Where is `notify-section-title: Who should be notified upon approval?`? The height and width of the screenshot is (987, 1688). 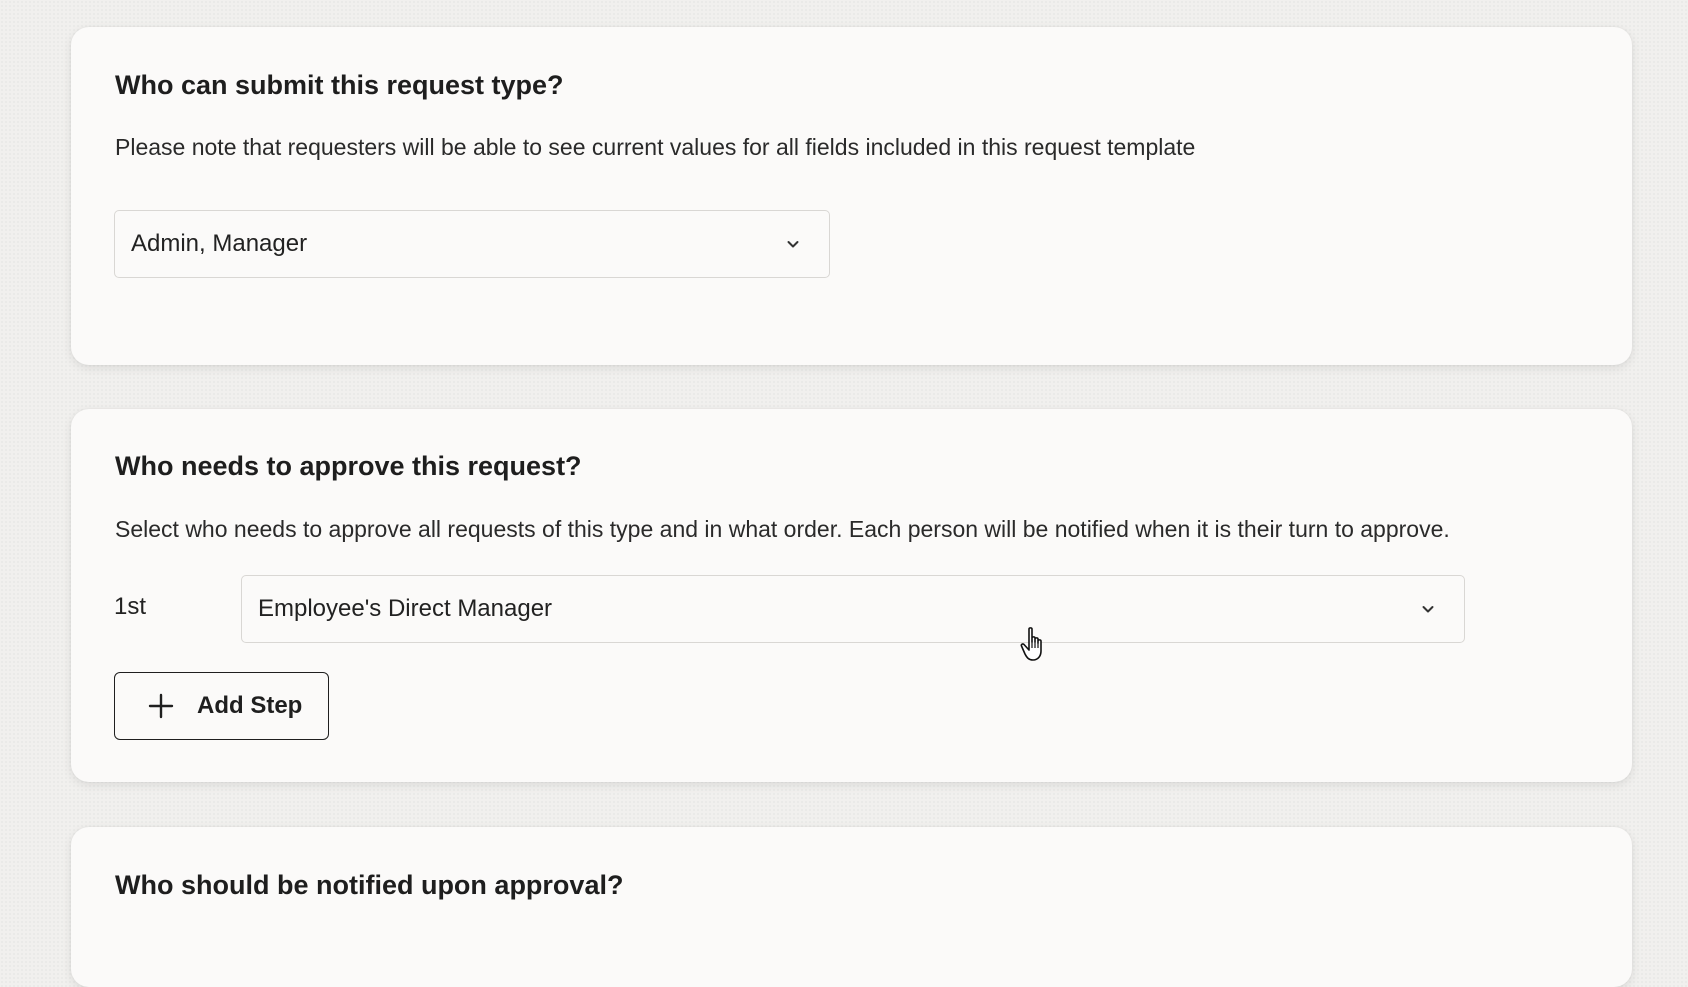
notify-section-title: Who should be notified upon approval? is located at coordinates (369, 885).